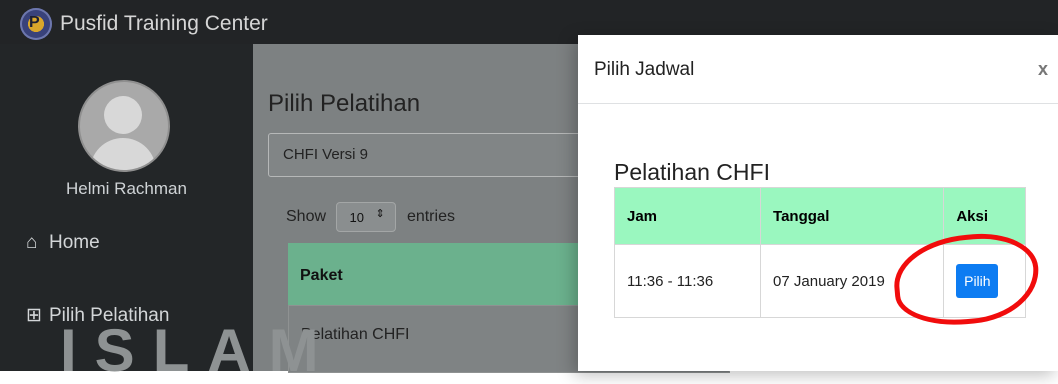 The image size is (1058, 384). What do you see at coordinates (321, 275) in the screenshot?
I see `column-header-paket: Paket` at bounding box center [321, 275].